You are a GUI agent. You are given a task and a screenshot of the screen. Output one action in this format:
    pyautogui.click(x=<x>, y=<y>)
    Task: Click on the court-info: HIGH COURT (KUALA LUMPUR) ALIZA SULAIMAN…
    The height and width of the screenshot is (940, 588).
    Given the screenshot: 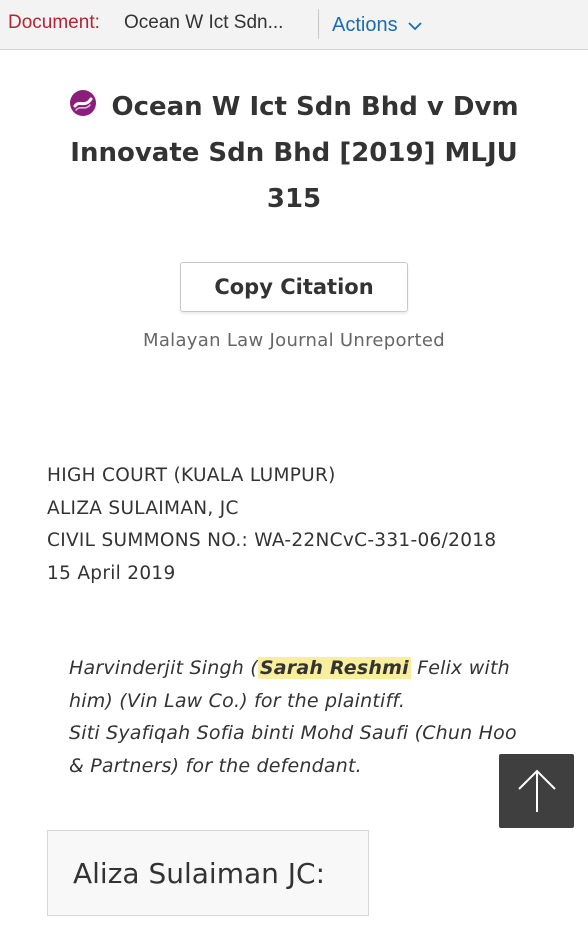 What is the action you would take?
    pyautogui.click(x=271, y=525)
    